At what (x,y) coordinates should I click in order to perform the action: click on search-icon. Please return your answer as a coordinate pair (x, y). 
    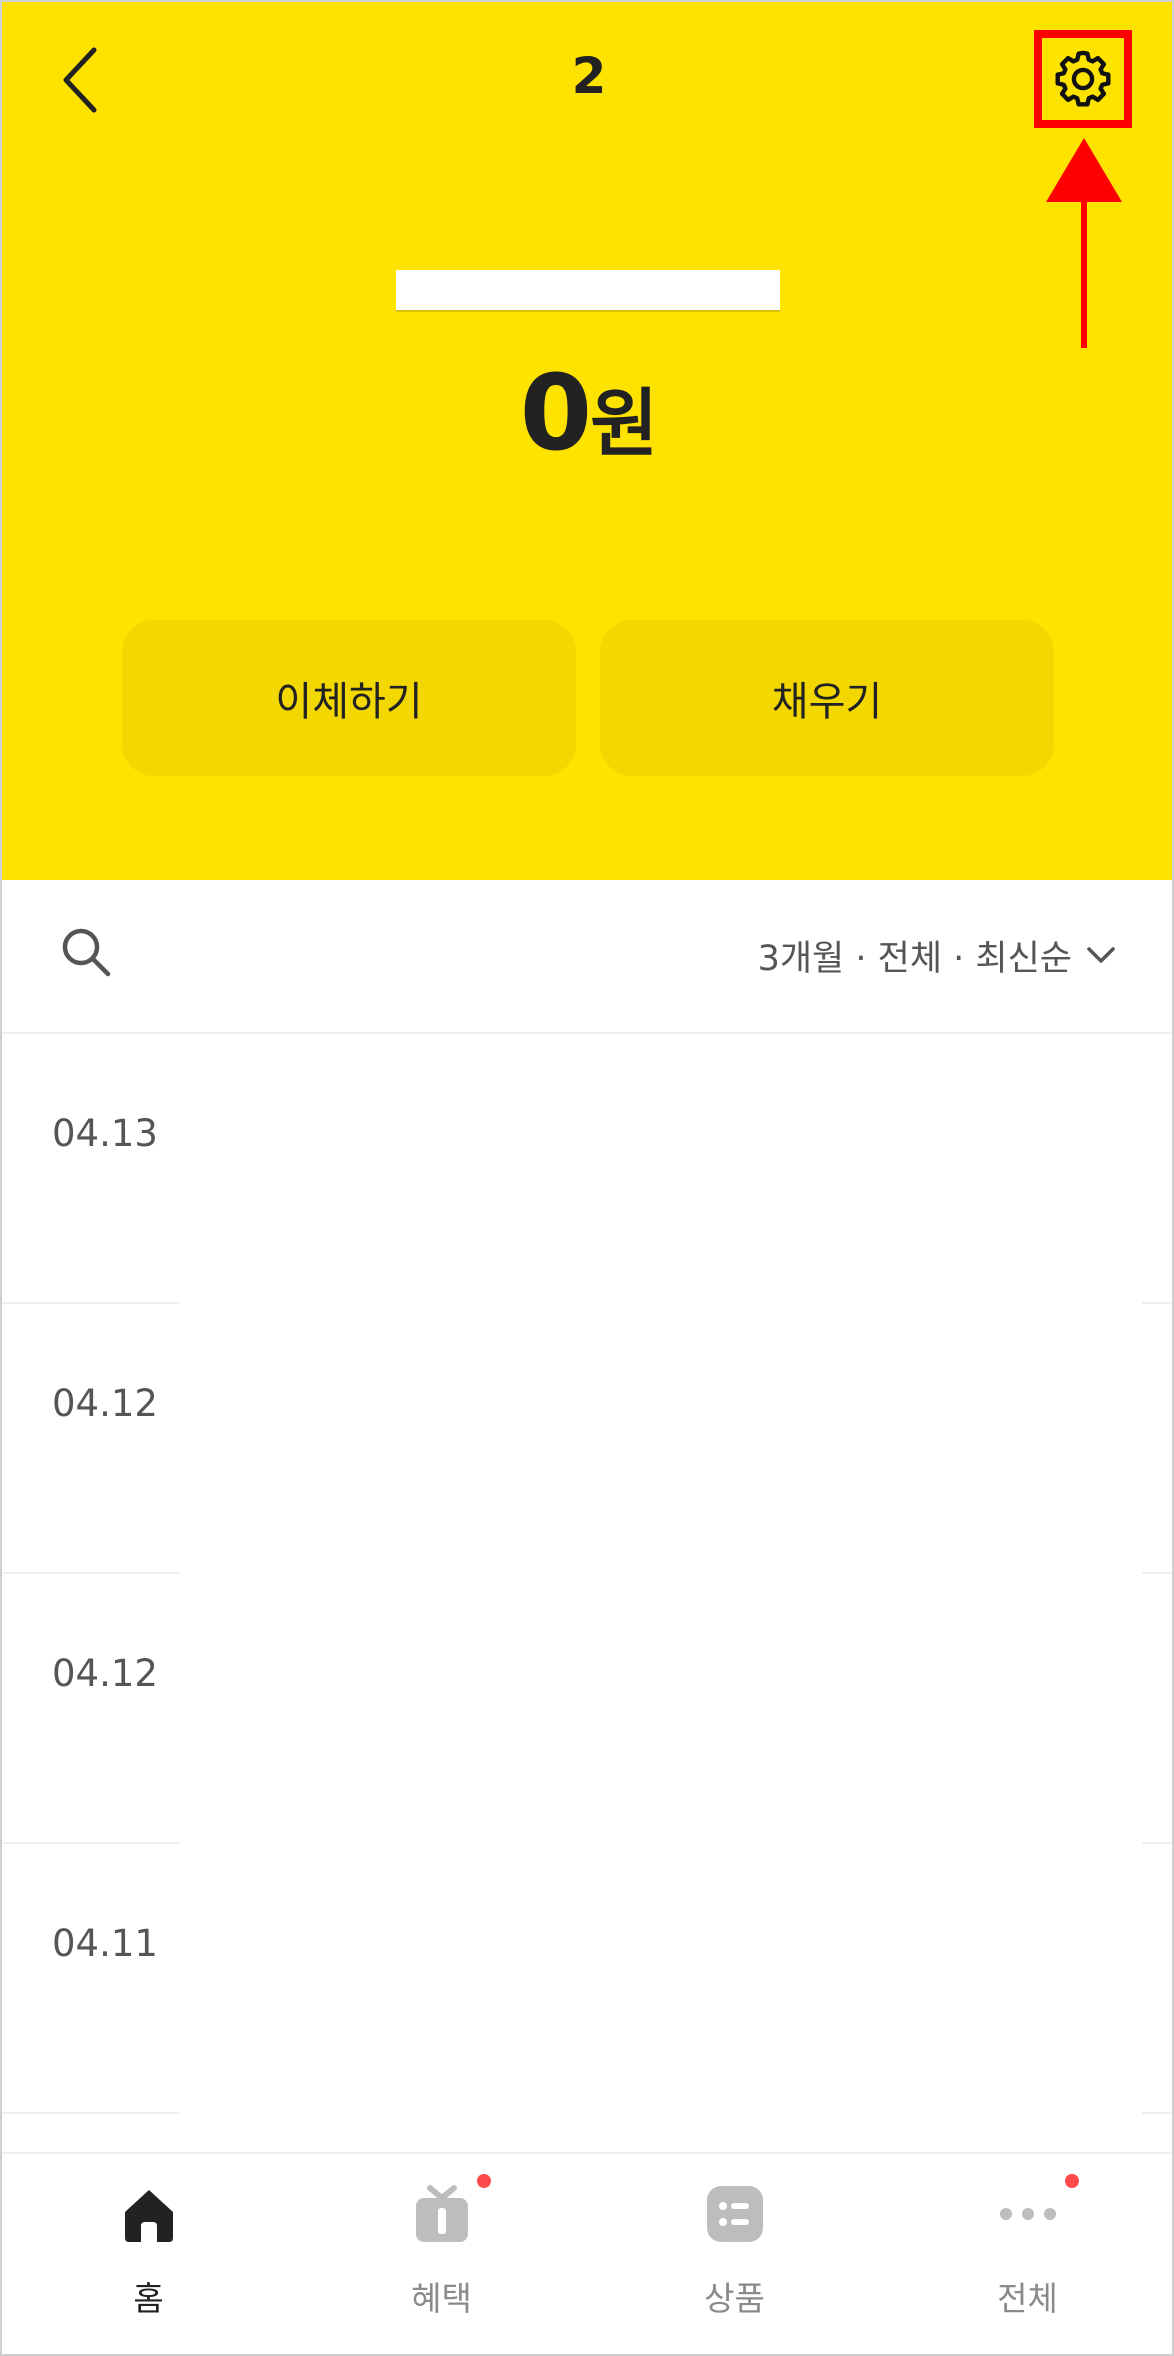
    Looking at the image, I should click on (86, 952).